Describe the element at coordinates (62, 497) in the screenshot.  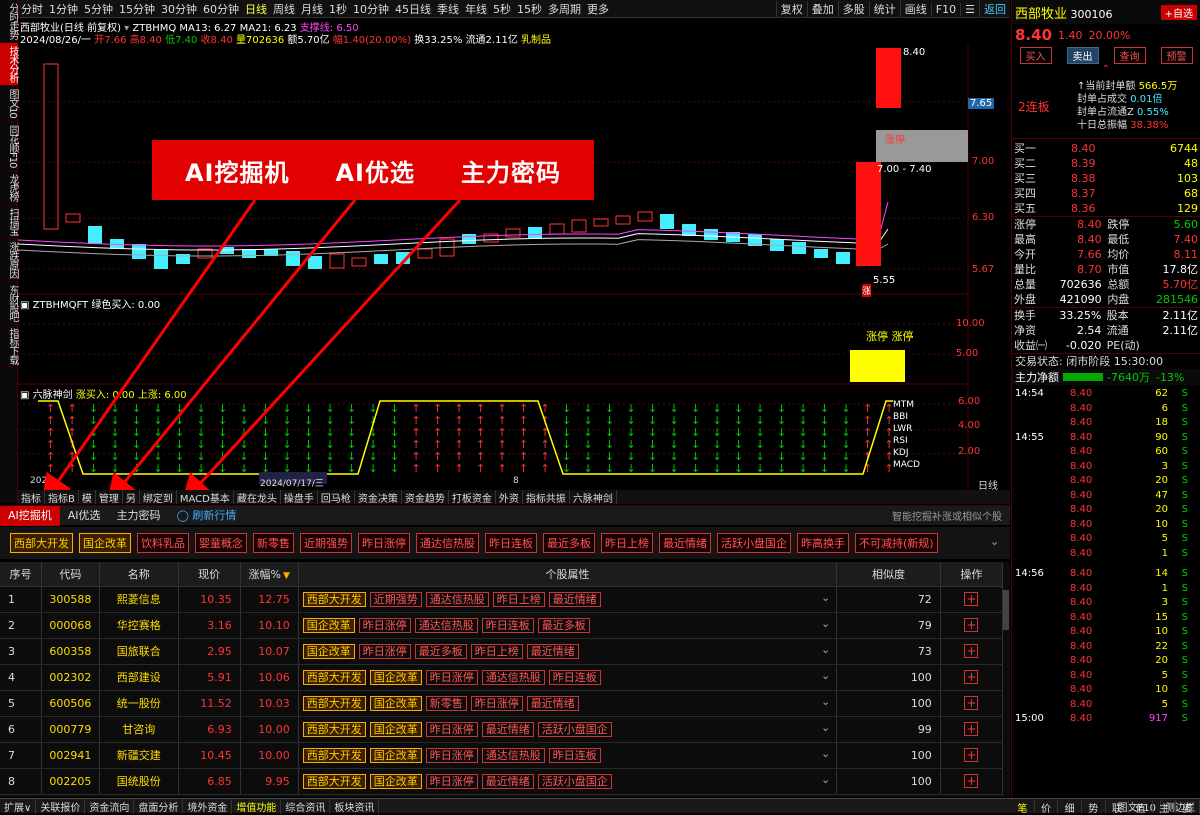
I see `indicator-tab-1: 指标B` at that location.